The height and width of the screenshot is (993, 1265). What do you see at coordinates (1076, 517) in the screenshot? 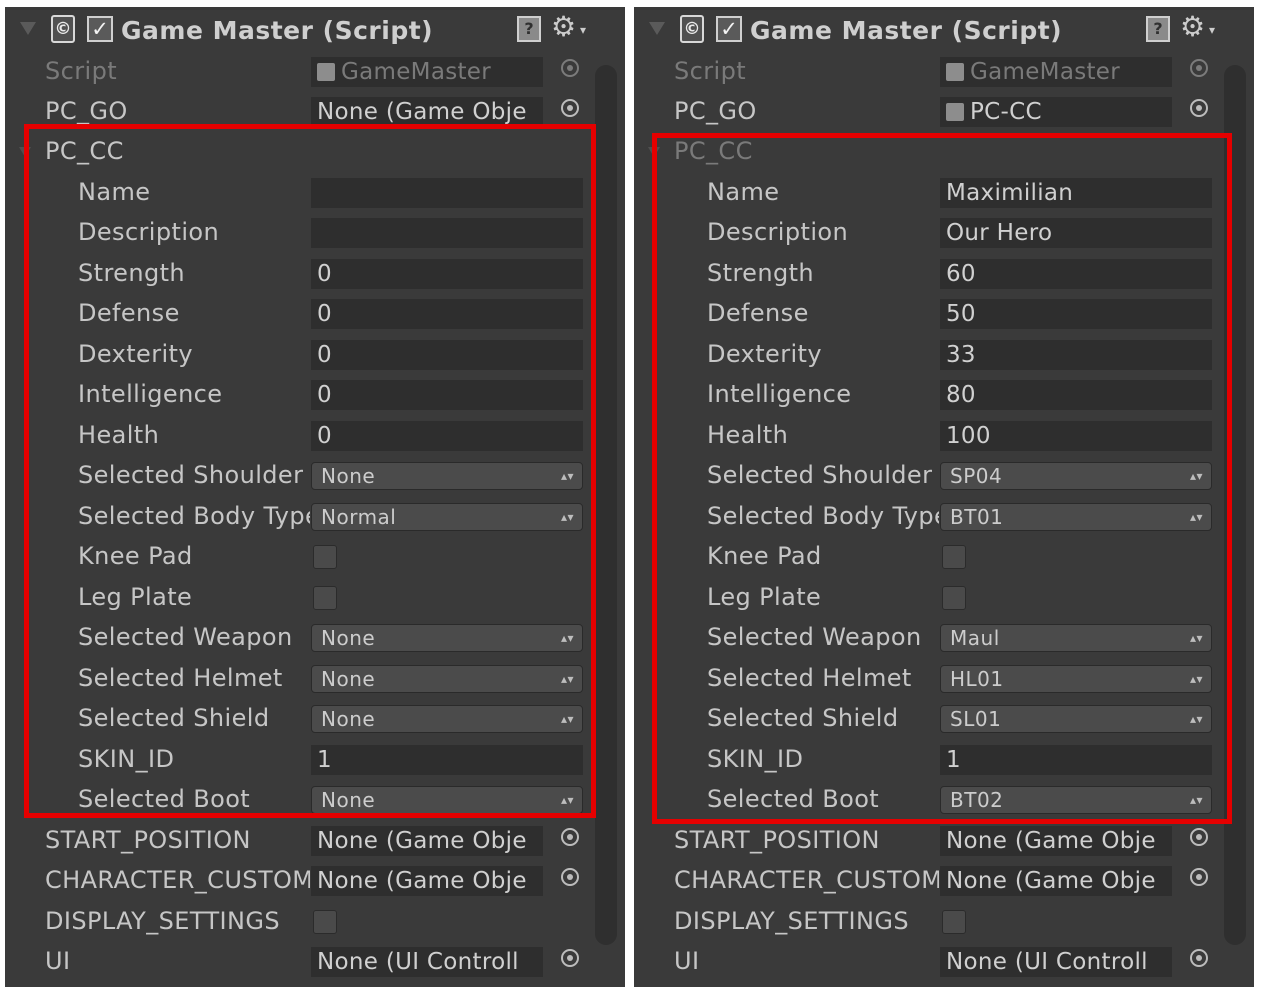
I see `selected-body-type-dropdown: BT01 ▴▾` at bounding box center [1076, 517].